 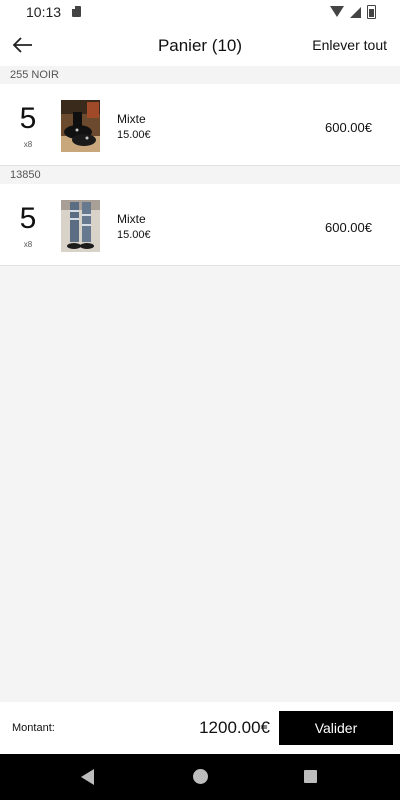 What do you see at coordinates (349, 45) in the screenshot?
I see `remove-all-button: Enlever tout` at bounding box center [349, 45].